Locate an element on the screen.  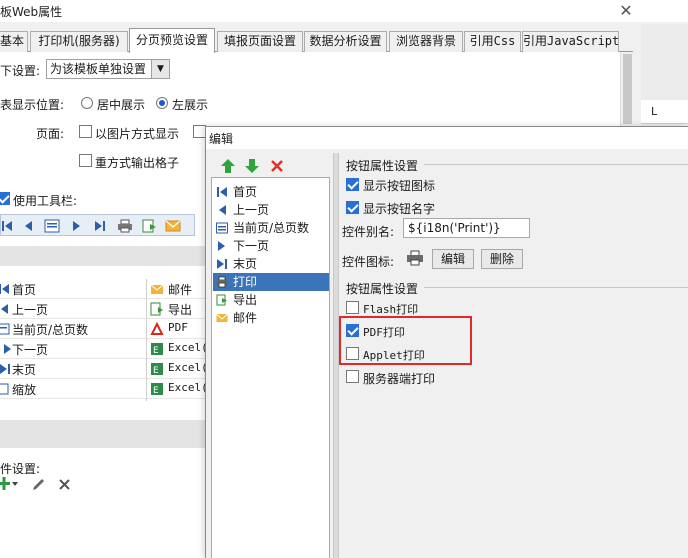
table-cell: Excel( is located at coordinates (188, 387).